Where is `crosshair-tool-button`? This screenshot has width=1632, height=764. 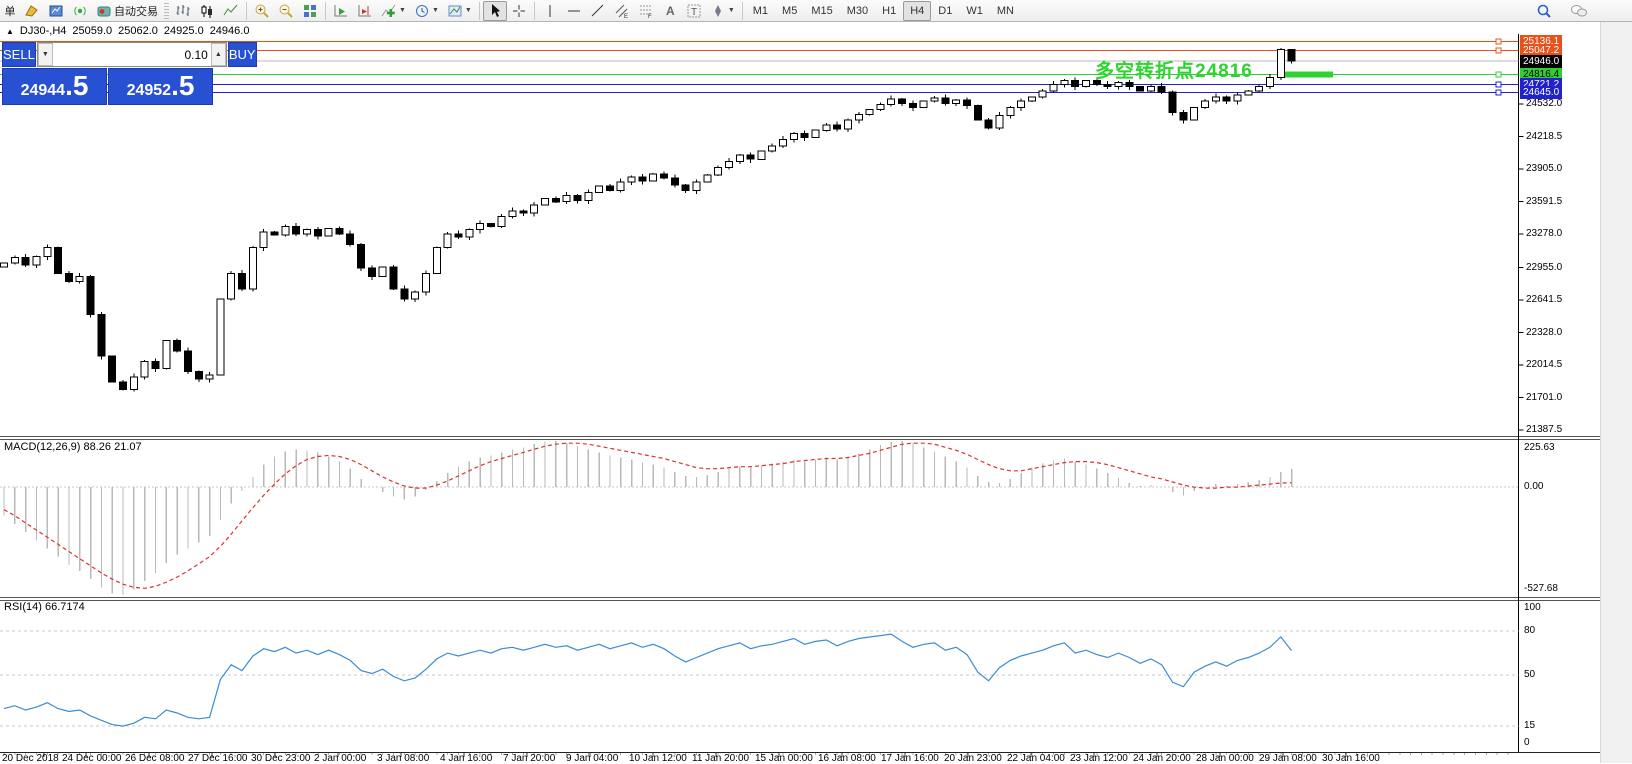 crosshair-tool-button is located at coordinates (519, 11).